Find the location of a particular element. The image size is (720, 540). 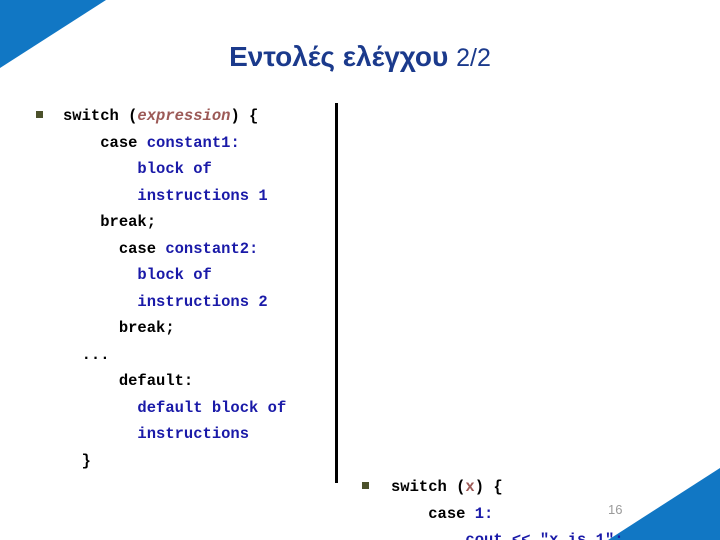

code-token: cout << "x is 1"; is located at coordinates (544, 535).